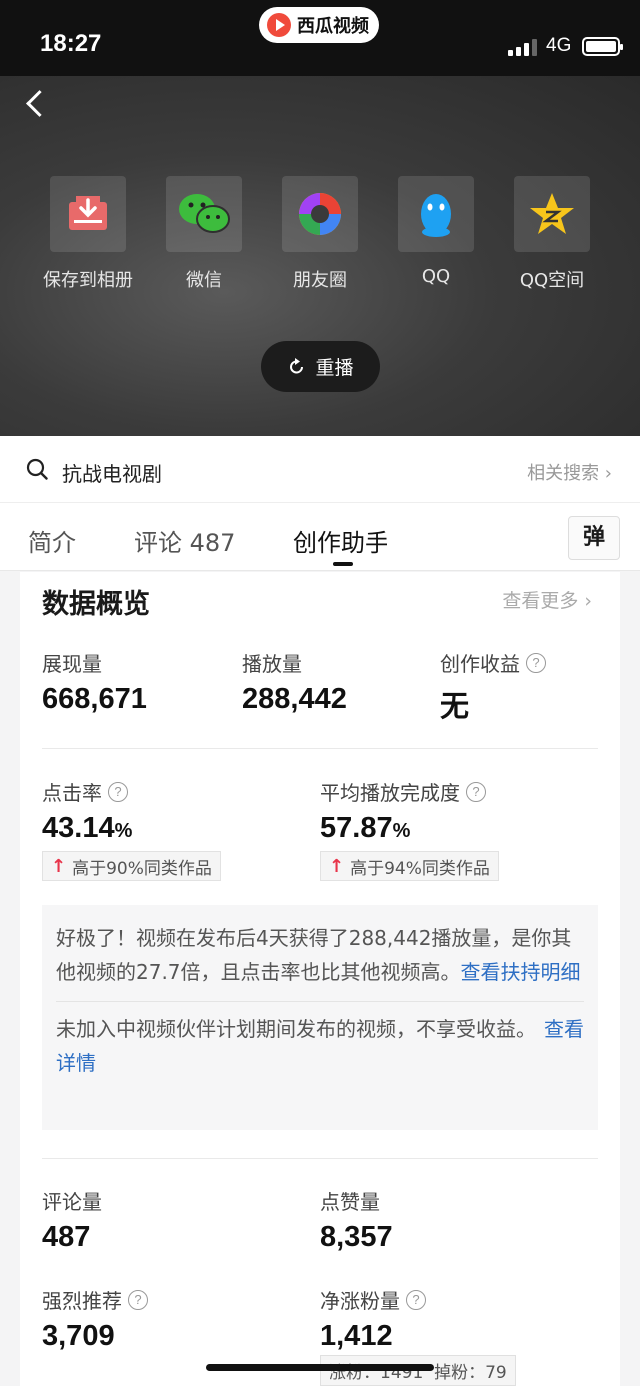  I want to click on metric-plays: 播放量 288,442, so click(294, 682).